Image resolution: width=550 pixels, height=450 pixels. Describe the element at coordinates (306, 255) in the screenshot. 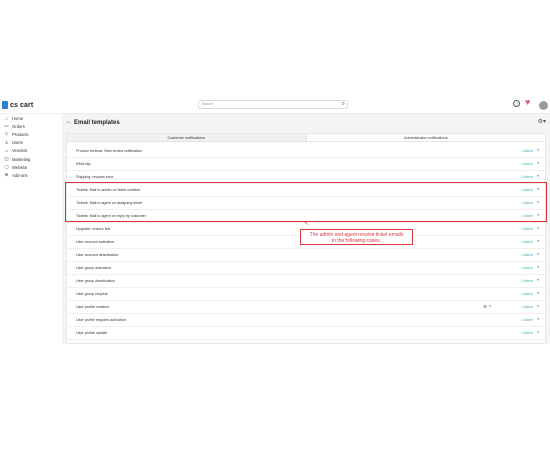

I see `list-item: User account deactivation • Active ▾` at that location.